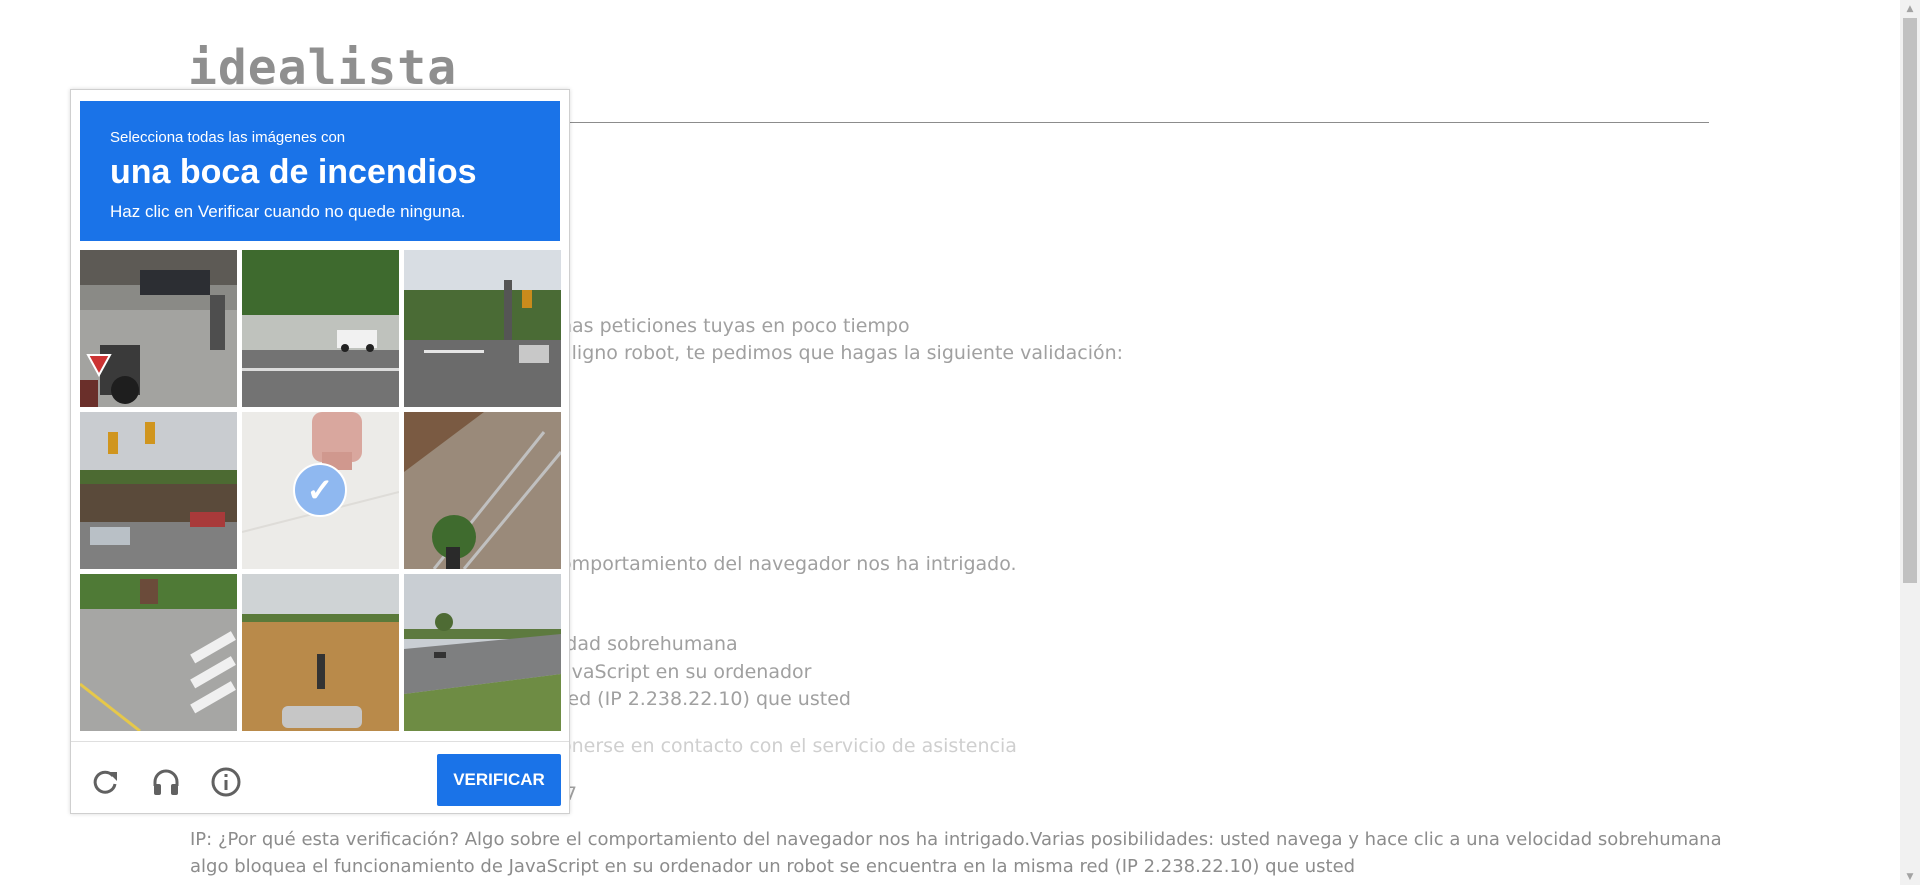  I want to click on instruction-target: una boca de incendios, so click(293, 172).